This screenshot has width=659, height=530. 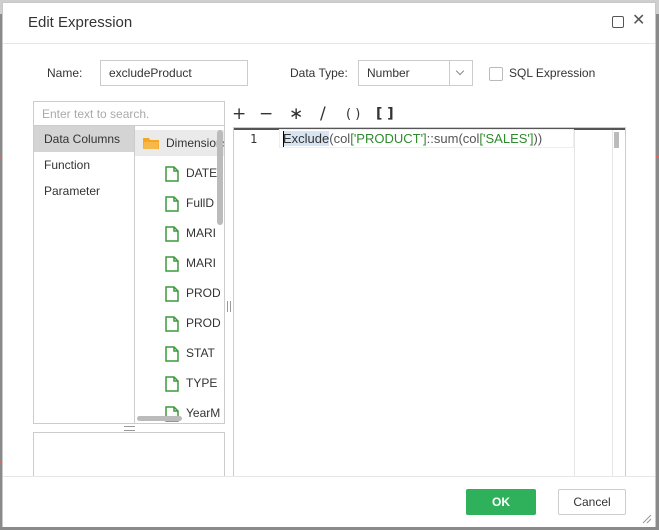 What do you see at coordinates (129, 428) in the screenshot?
I see `panel-resize-handle` at bounding box center [129, 428].